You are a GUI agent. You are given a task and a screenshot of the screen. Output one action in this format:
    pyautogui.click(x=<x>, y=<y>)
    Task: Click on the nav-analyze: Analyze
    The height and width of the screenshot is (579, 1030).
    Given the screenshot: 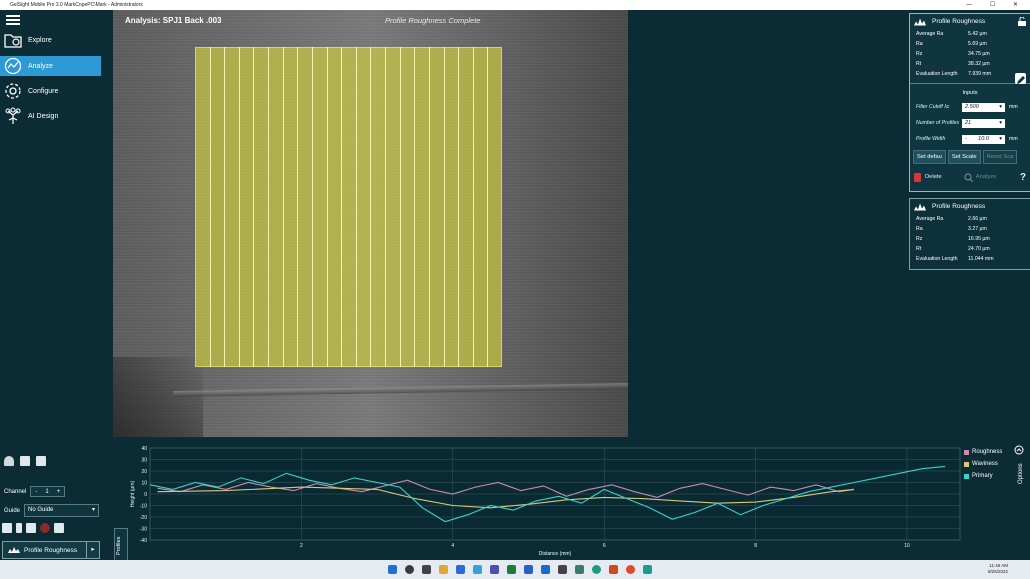 What is the action you would take?
    pyautogui.click(x=50, y=66)
    